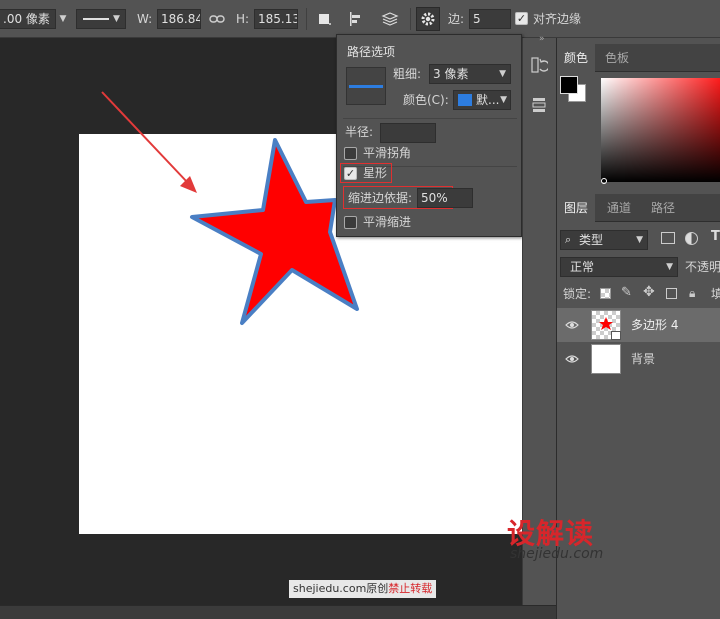 Image resolution: width=720 pixels, height=619 pixels. I want to click on color-dropdown: 默... ▼, so click(482, 100).